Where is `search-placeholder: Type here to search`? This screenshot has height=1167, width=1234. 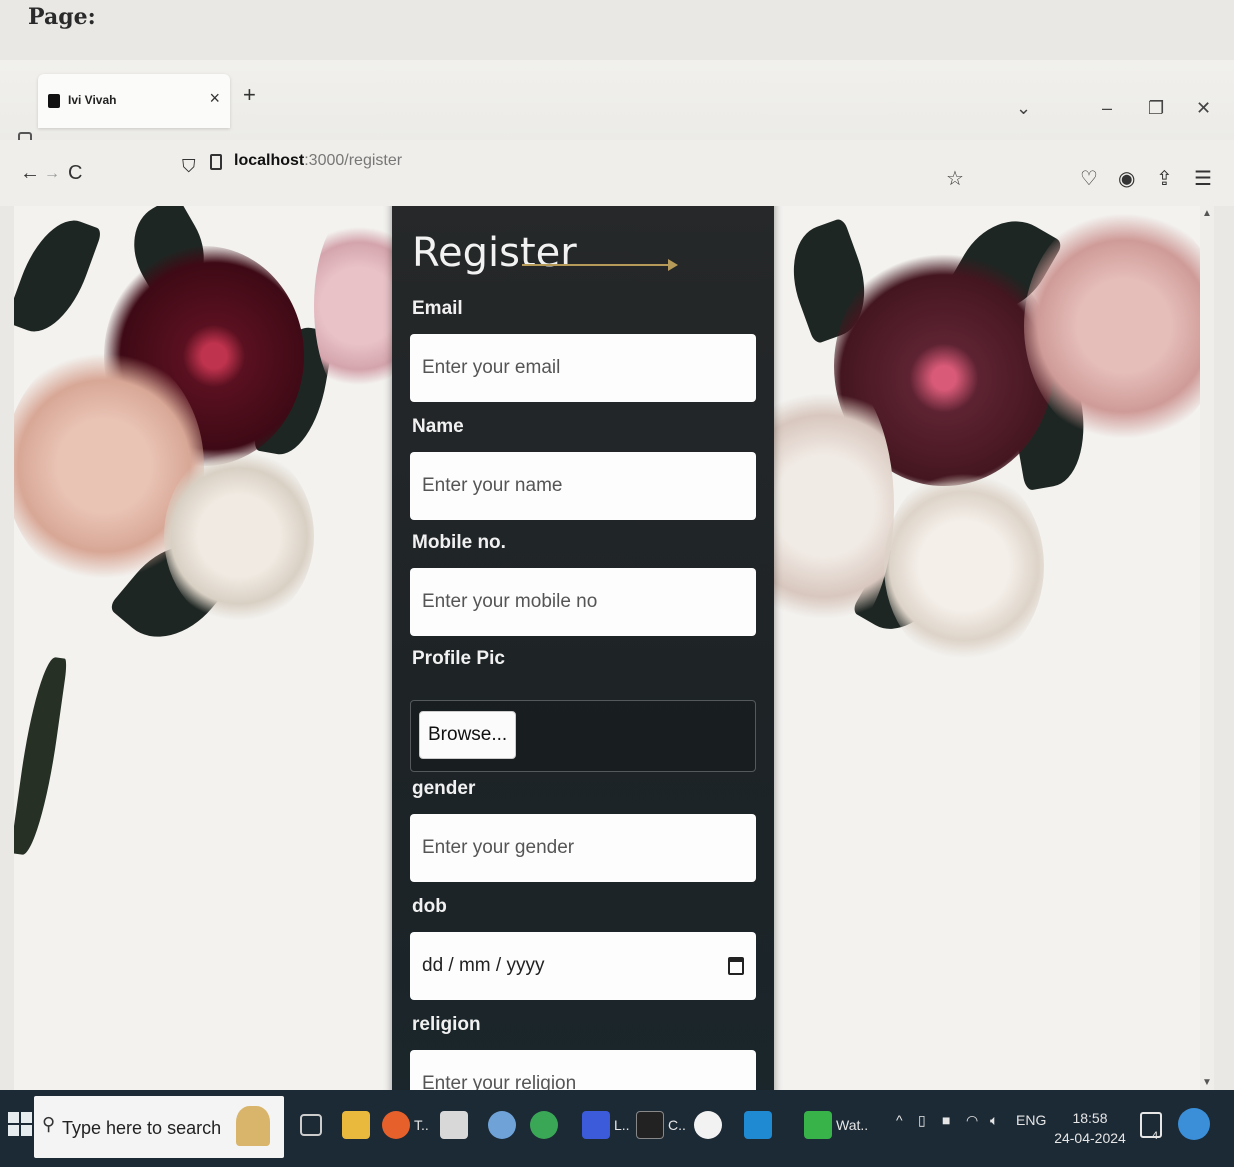
search-placeholder: Type here to search is located at coordinates (142, 1128).